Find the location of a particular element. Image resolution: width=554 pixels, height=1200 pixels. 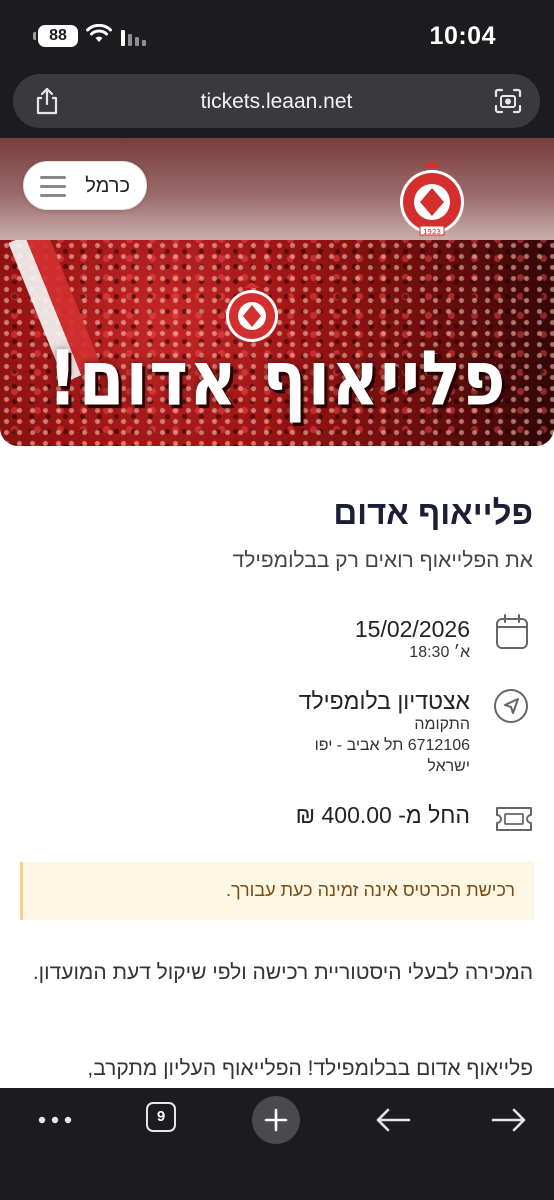

plus-icon is located at coordinates (276, 1120).